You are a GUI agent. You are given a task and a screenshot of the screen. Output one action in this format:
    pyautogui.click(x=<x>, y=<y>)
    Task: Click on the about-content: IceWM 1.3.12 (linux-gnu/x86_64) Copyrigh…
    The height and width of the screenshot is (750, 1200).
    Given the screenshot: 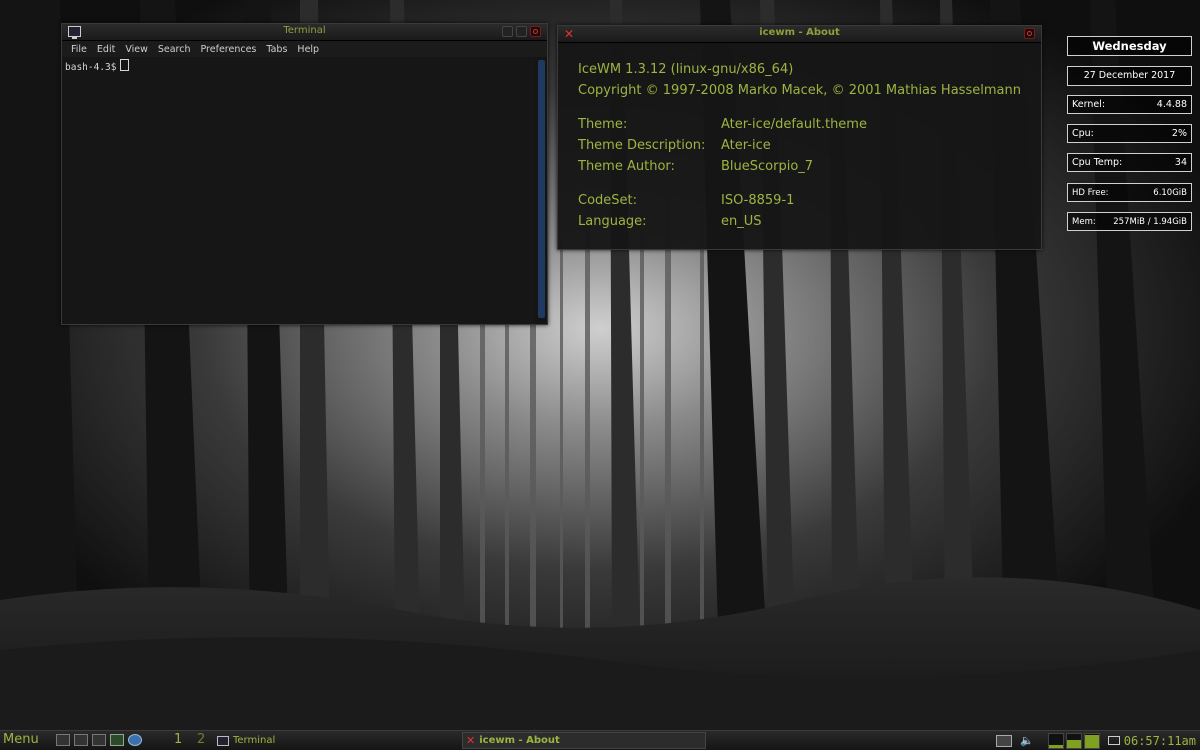 What is the action you would take?
    pyautogui.click(x=799, y=145)
    